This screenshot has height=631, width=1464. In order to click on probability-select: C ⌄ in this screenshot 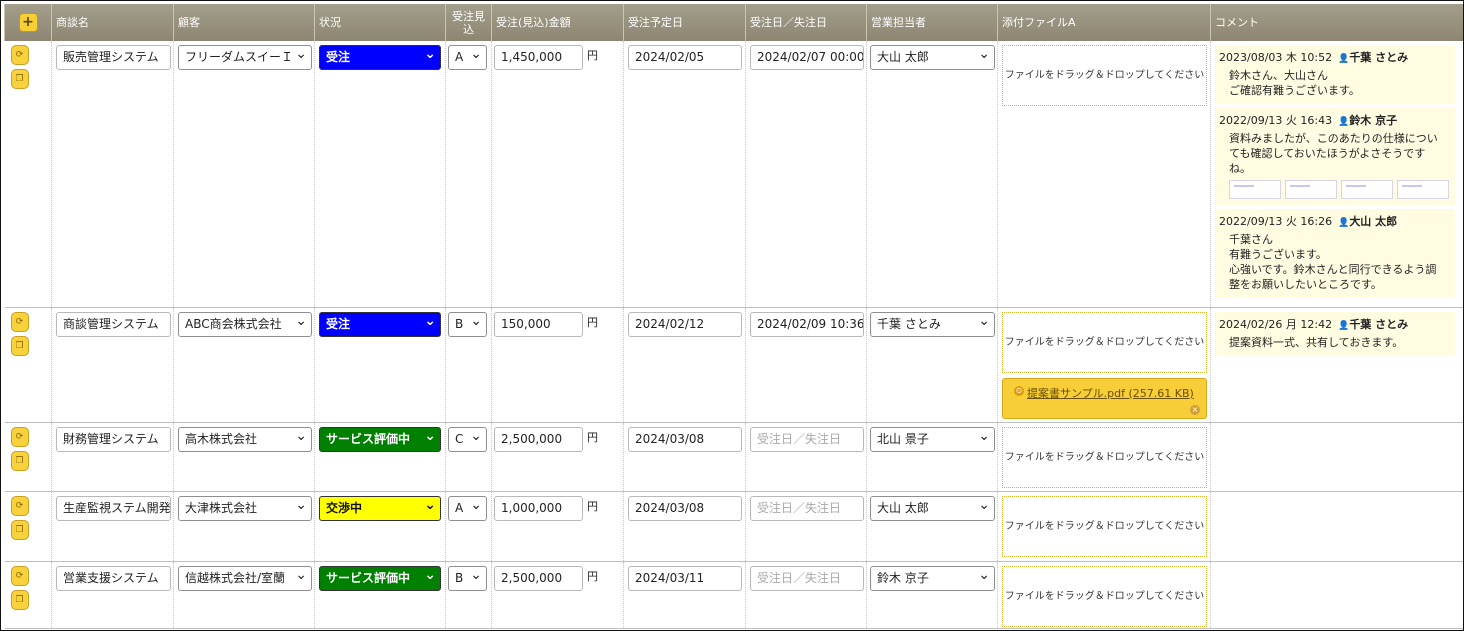, I will do `click(467, 439)`.